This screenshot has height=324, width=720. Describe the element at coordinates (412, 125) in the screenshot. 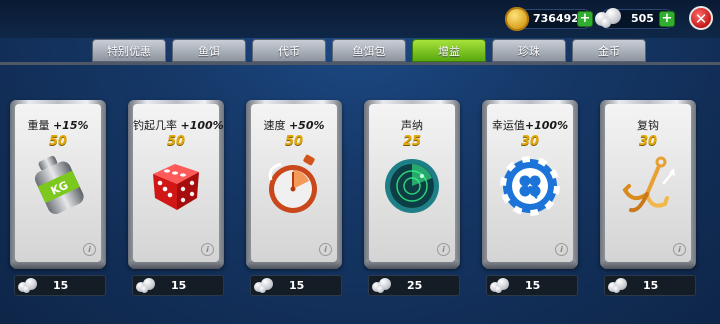

I see `boost-title: 声纳` at that location.